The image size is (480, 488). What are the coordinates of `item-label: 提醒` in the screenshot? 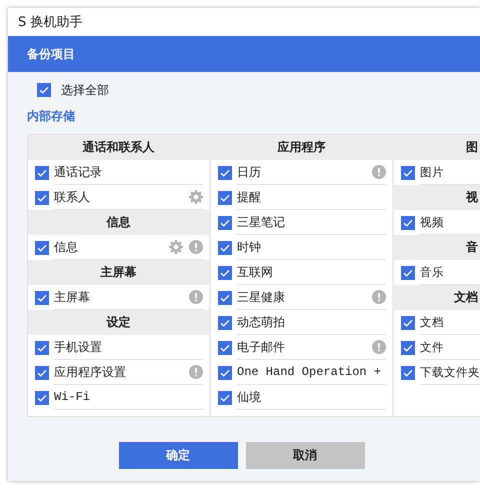 It's located at (249, 197).